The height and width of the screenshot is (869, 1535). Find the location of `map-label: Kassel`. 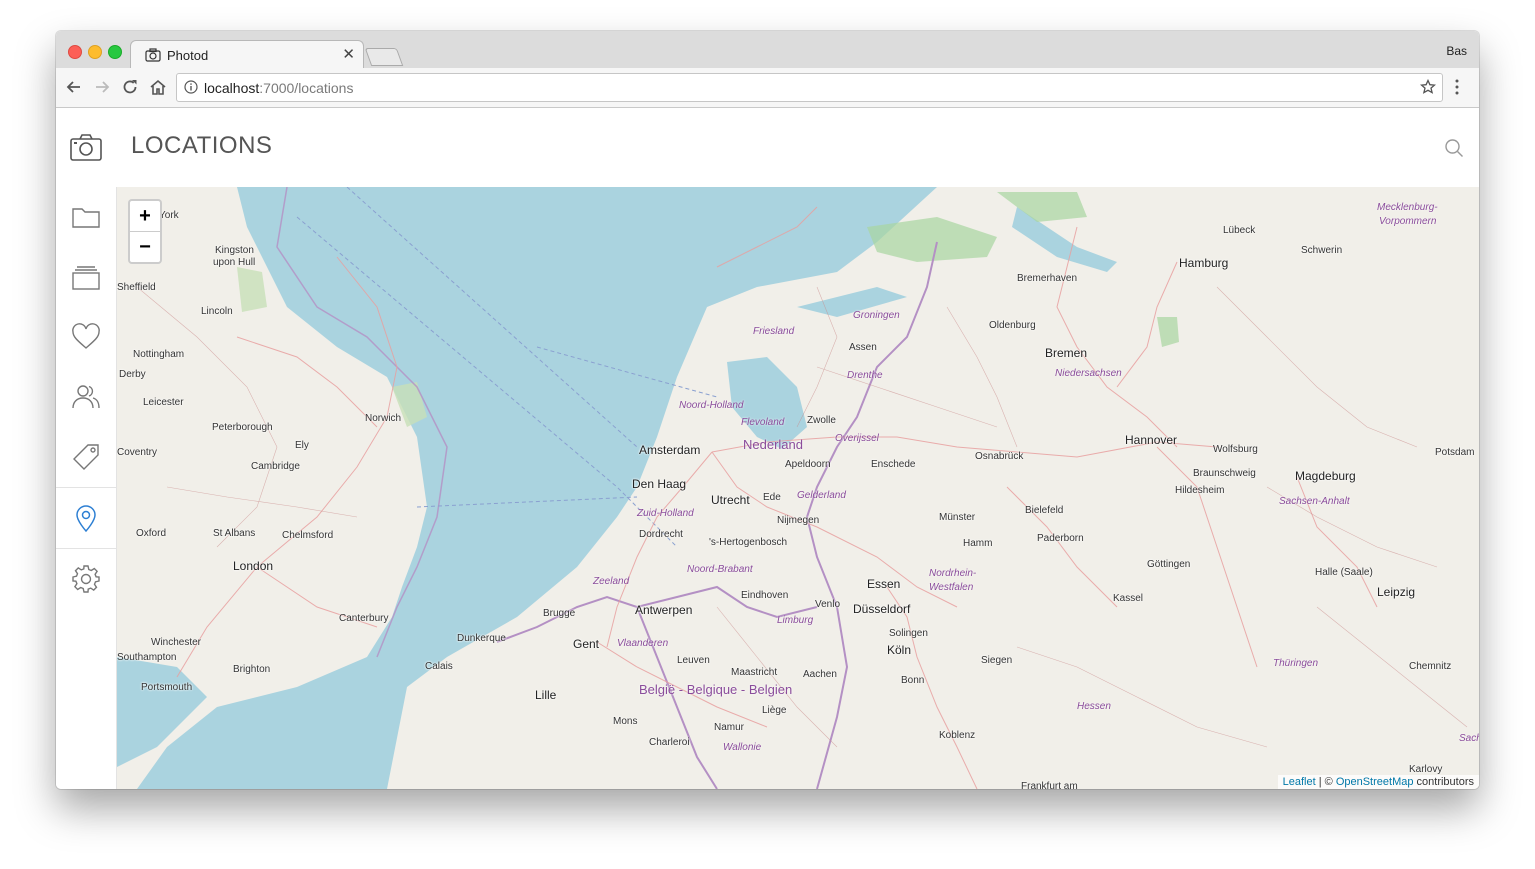

map-label: Kassel is located at coordinates (1128, 598).